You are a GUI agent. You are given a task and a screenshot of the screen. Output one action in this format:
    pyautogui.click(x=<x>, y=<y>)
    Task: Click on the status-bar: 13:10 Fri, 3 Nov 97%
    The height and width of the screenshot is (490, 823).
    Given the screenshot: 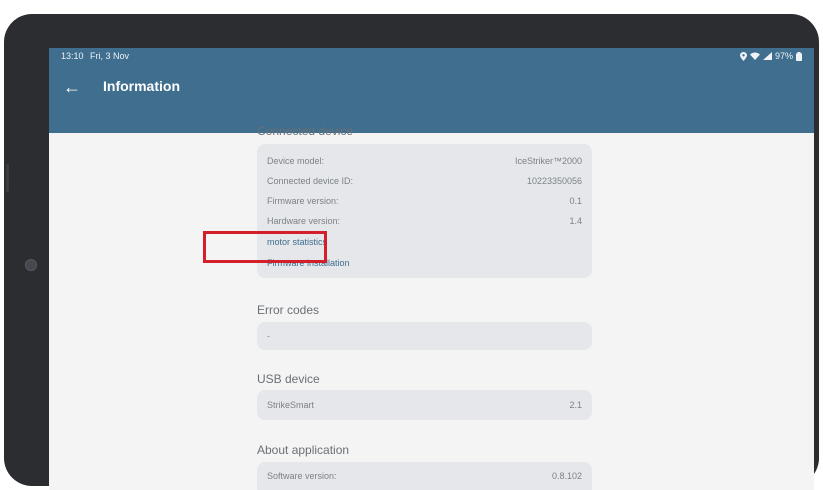 What is the action you would take?
    pyautogui.click(x=431, y=57)
    